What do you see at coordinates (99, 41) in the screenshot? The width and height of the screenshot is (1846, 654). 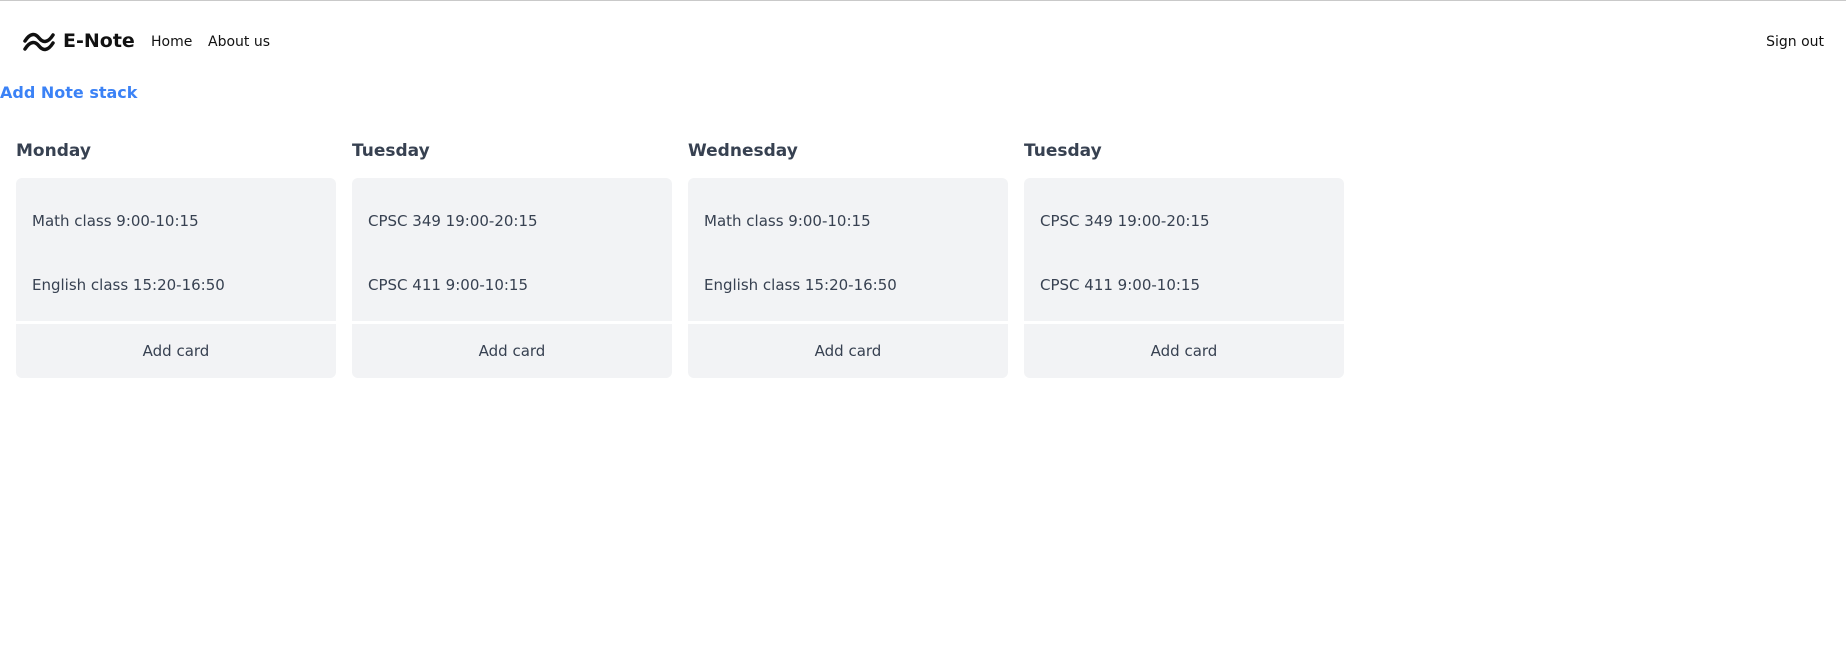 I see `brand-name: E-Note` at bounding box center [99, 41].